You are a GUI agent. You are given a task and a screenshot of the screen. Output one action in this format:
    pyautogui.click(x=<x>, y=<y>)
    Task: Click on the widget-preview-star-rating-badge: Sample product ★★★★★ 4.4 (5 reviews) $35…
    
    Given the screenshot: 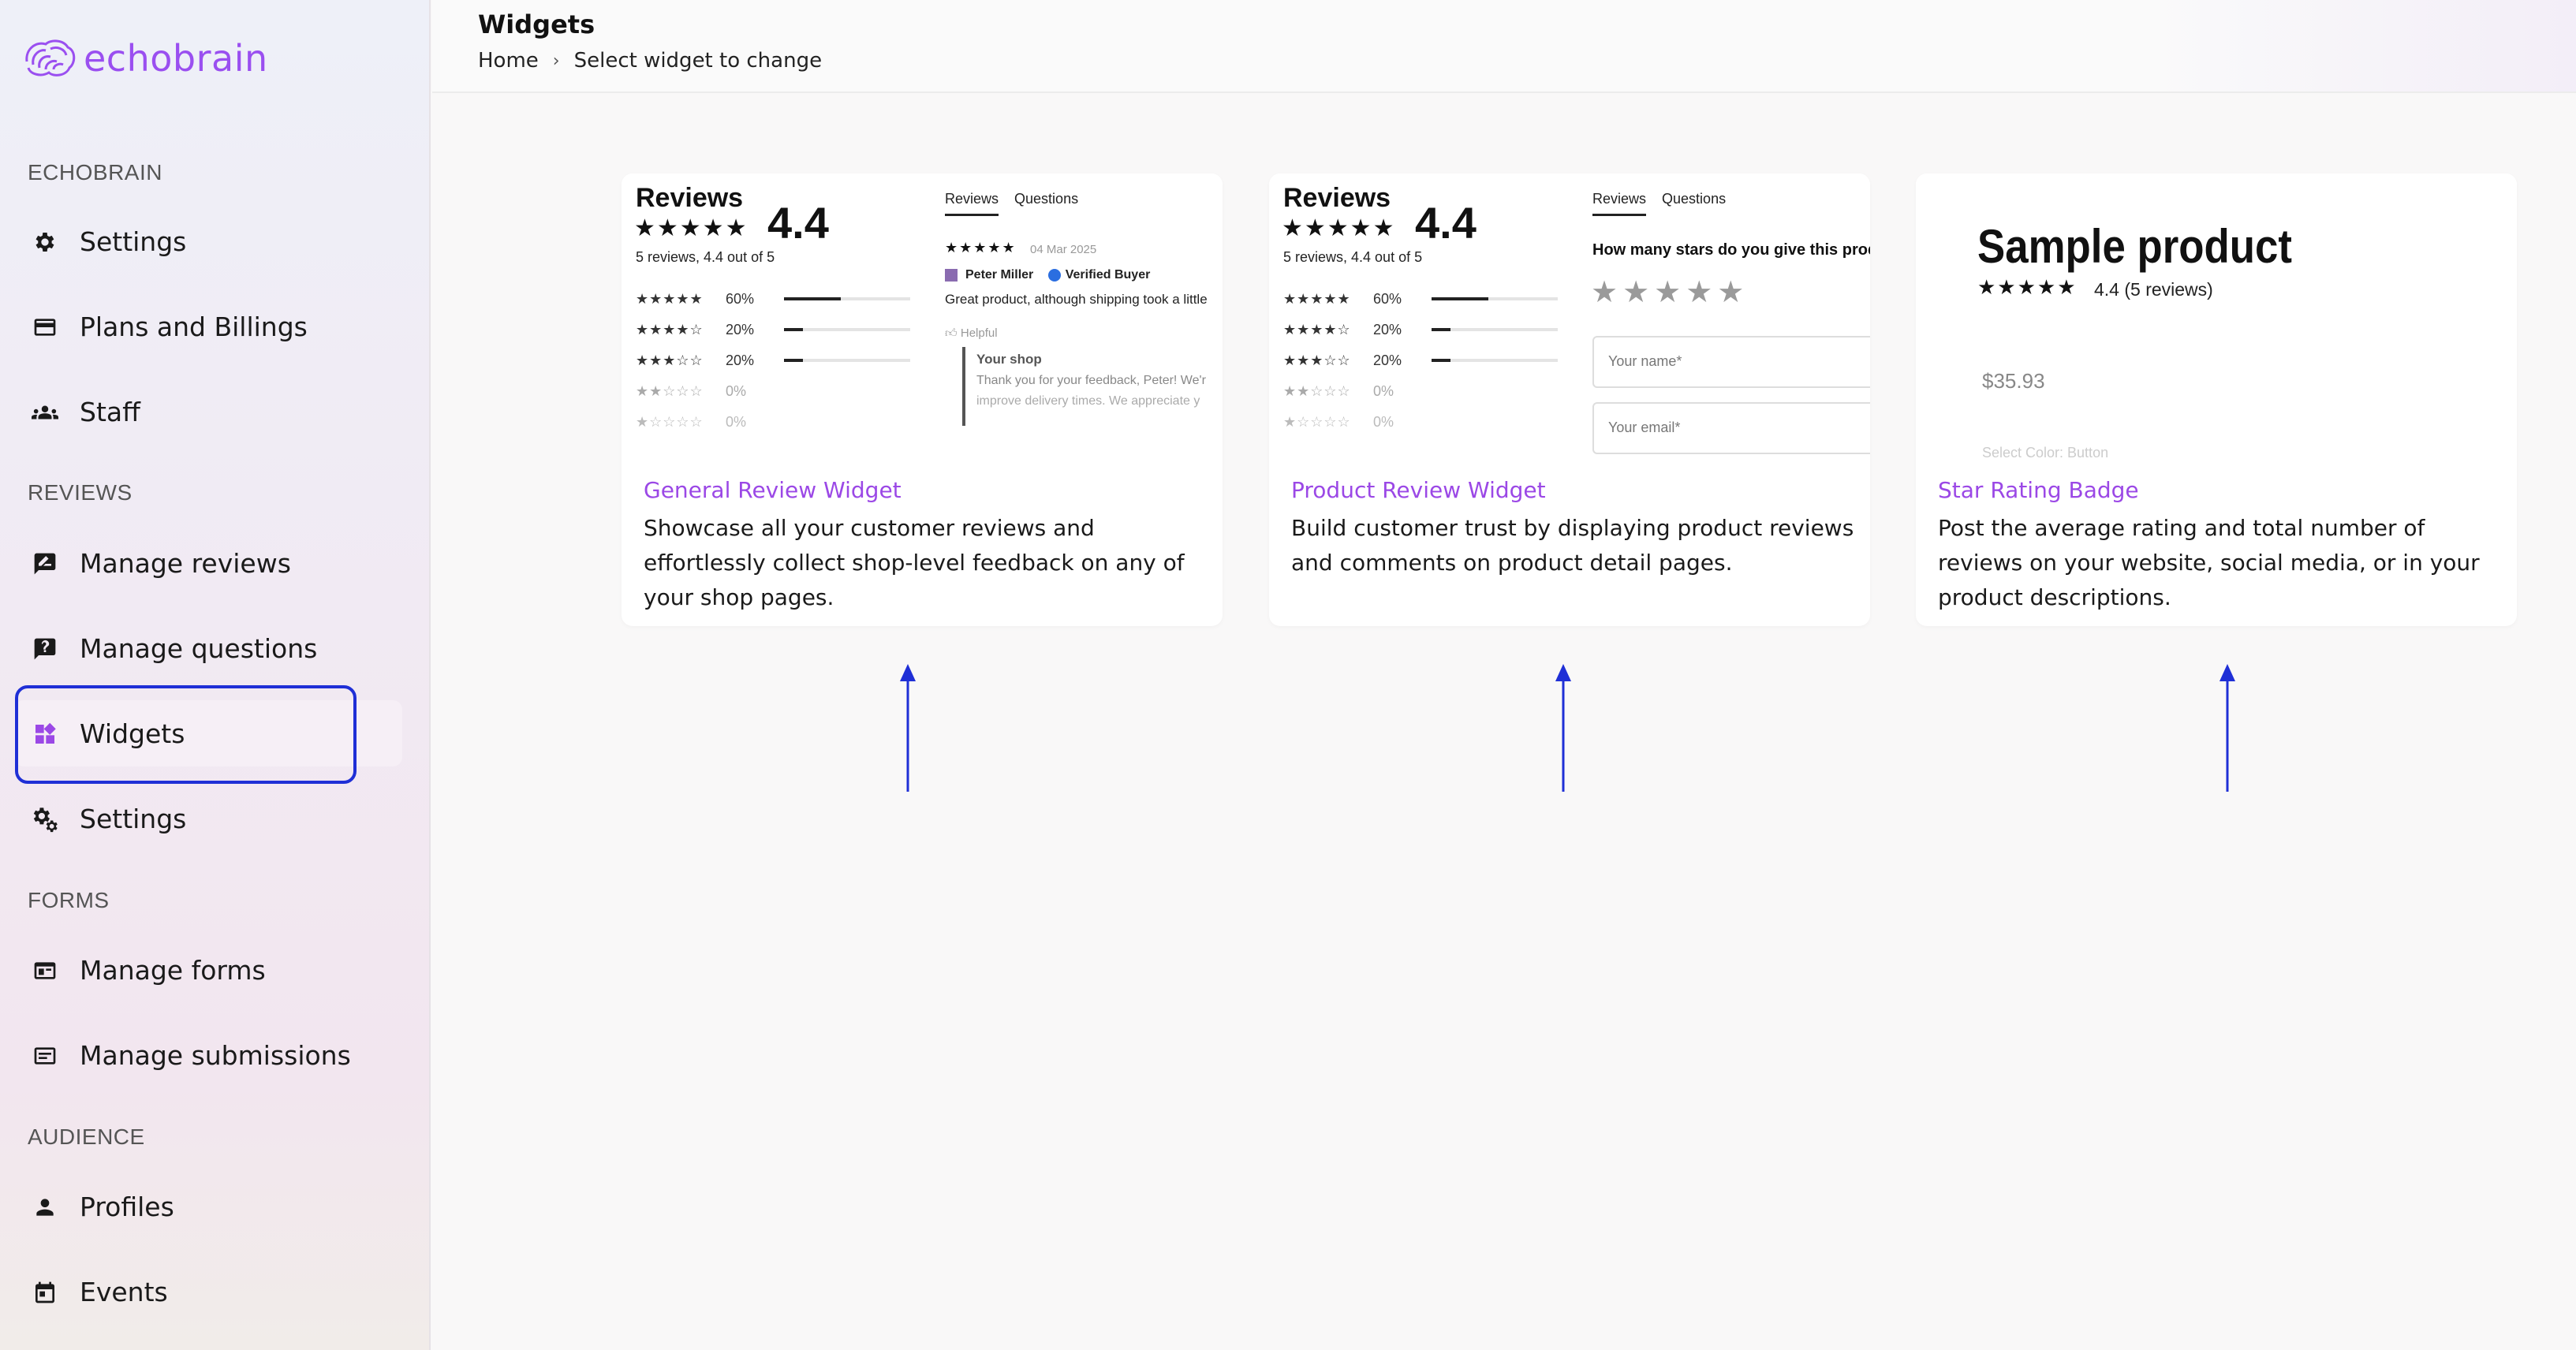 What is the action you would take?
    pyautogui.click(x=2216, y=315)
    